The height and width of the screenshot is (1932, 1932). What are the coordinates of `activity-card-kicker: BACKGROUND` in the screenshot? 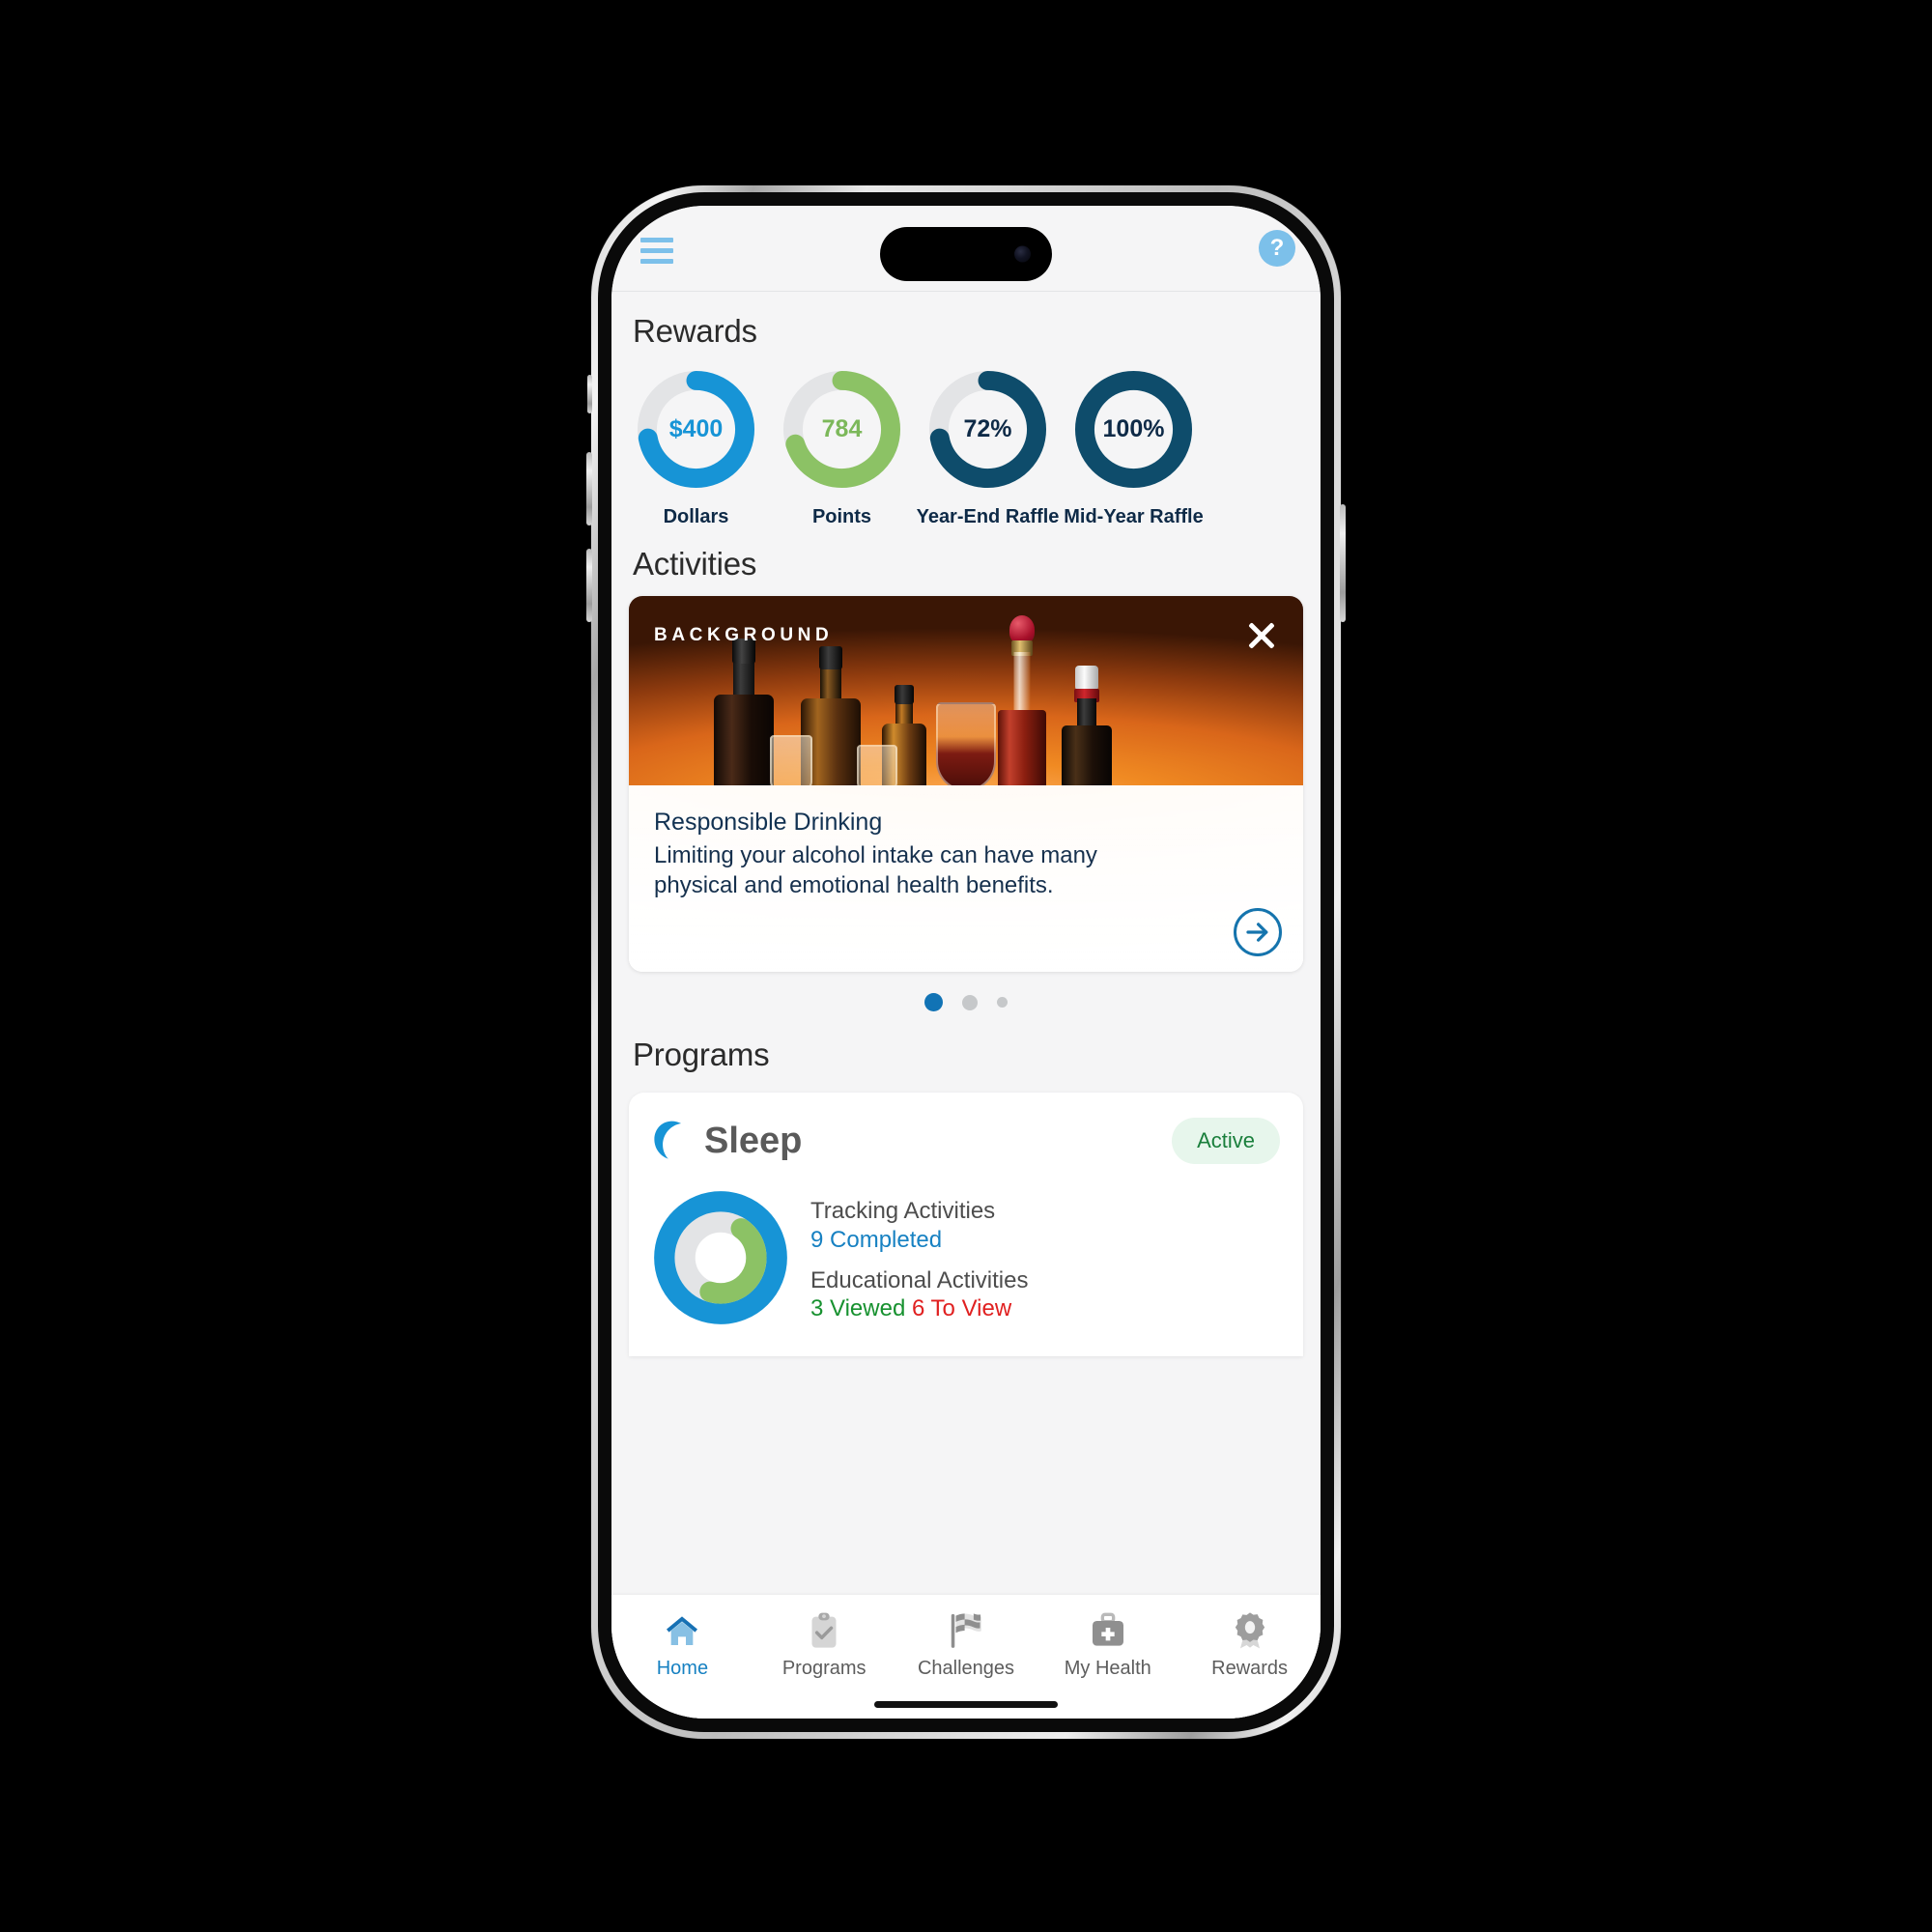 It's located at (744, 635).